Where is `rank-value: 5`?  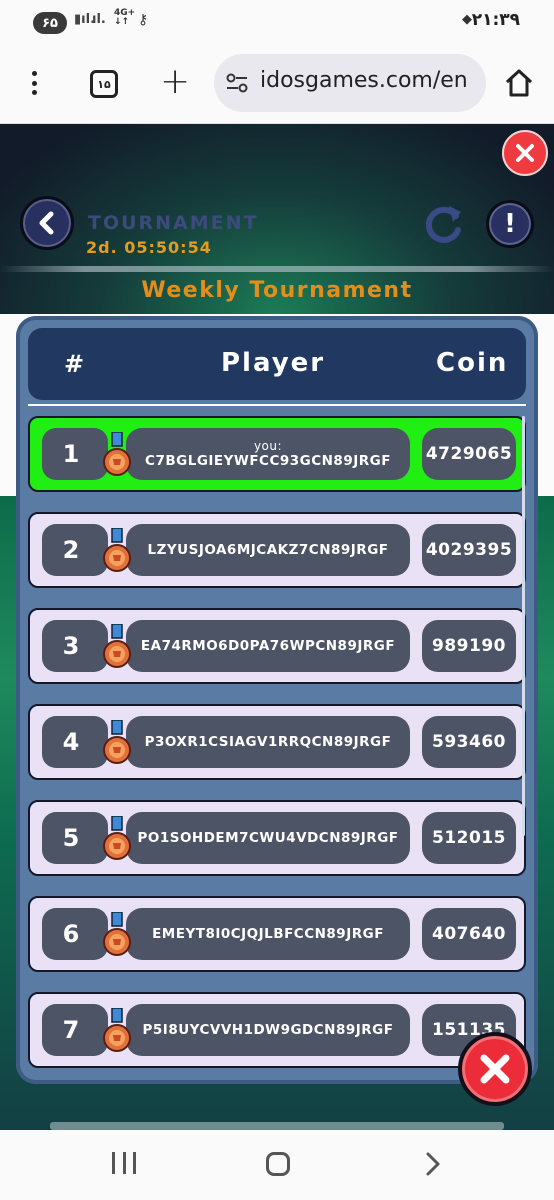
rank-value: 5 is located at coordinates (75, 838).